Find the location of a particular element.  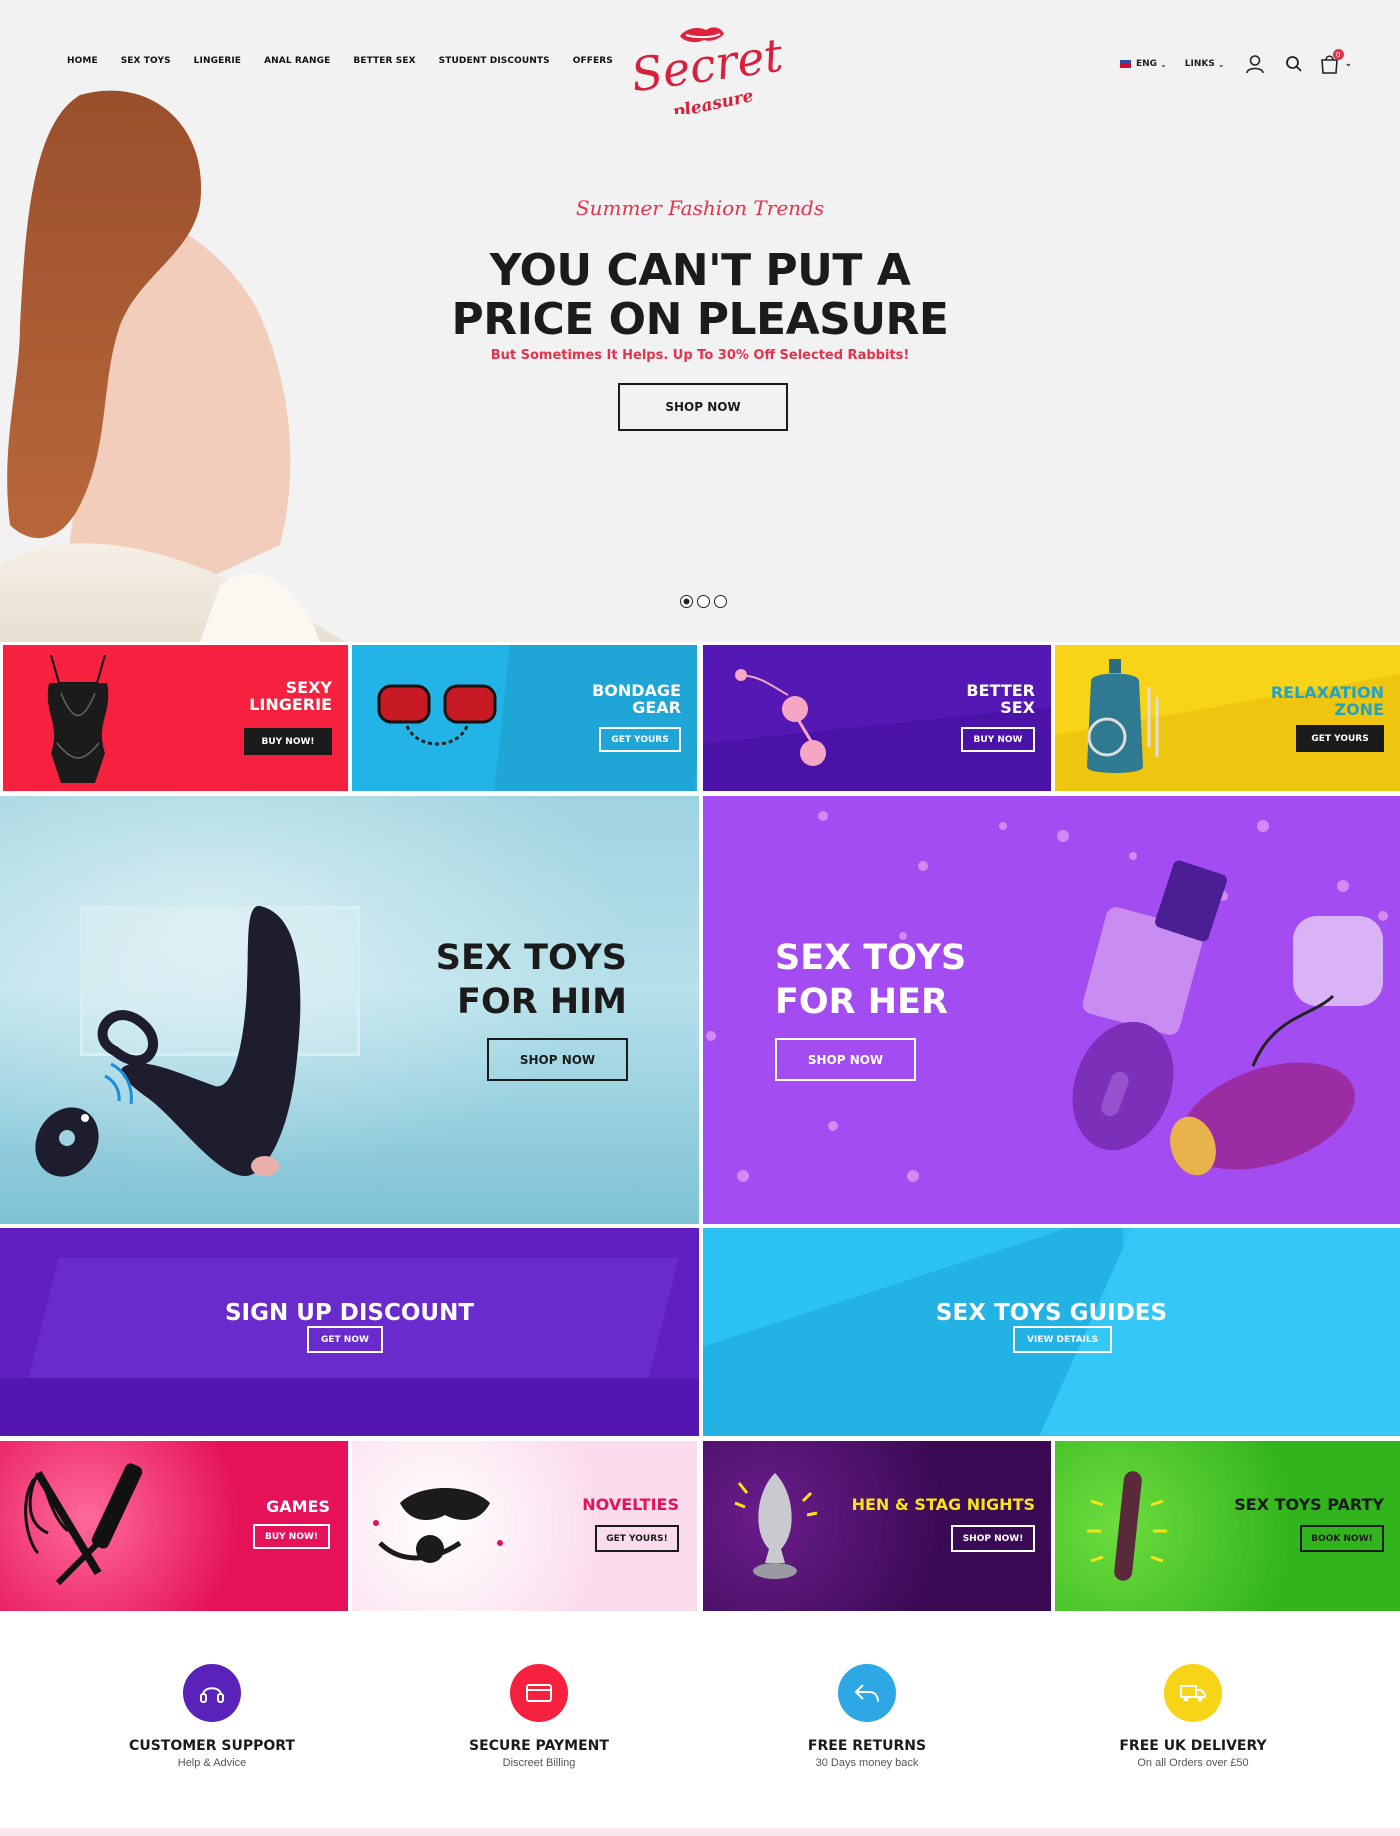

search-button is located at coordinates (1294, 64).